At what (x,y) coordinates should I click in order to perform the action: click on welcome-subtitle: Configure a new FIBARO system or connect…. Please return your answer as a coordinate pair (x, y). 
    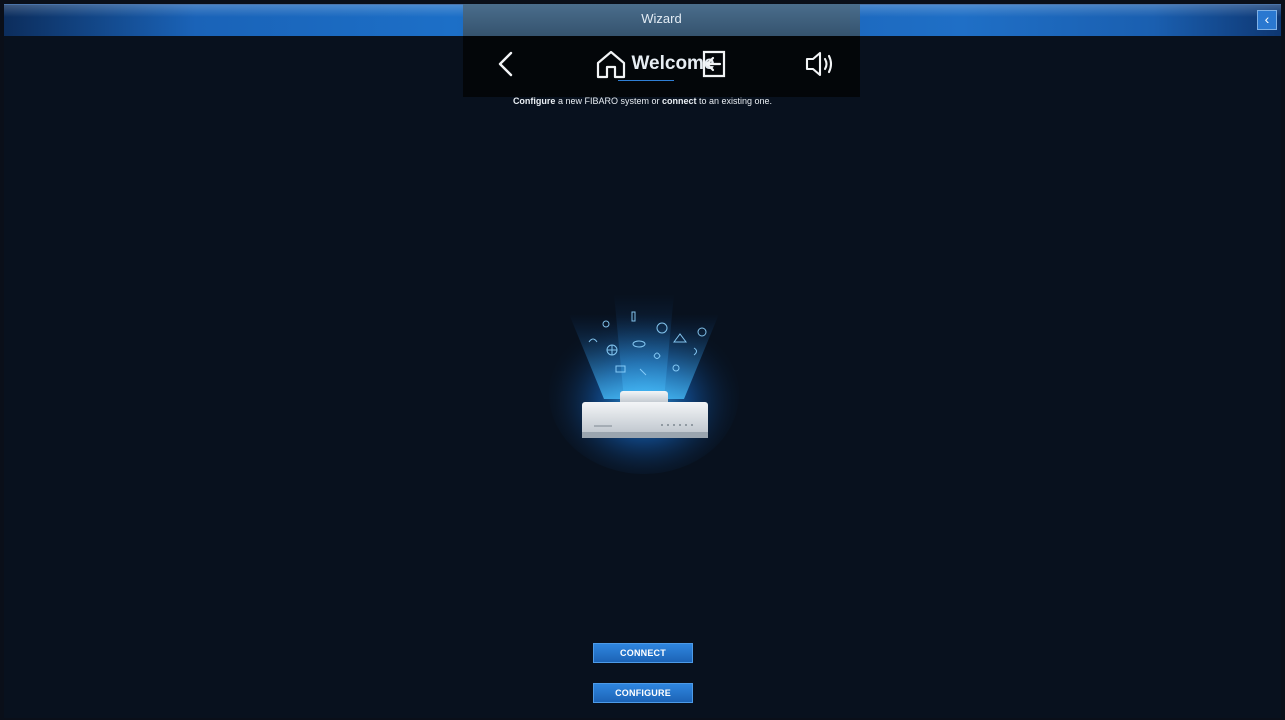
    Looking at the image, I should click on (642, 101).